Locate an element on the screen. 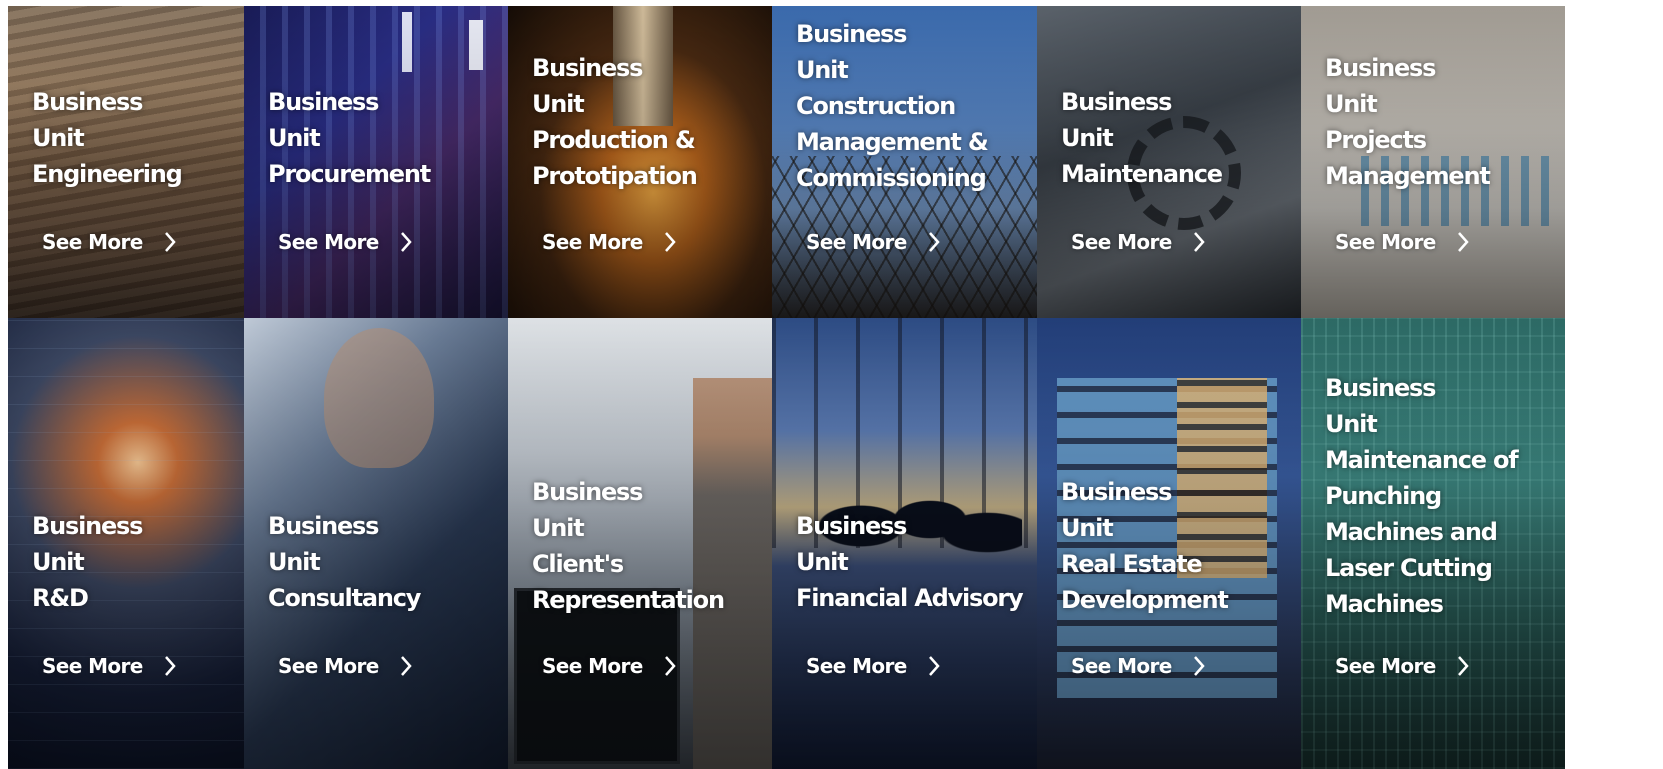 The height and width of the screenshot is (769, 1663). title-line: Maintenance of is located at coordinates (1422, 460).